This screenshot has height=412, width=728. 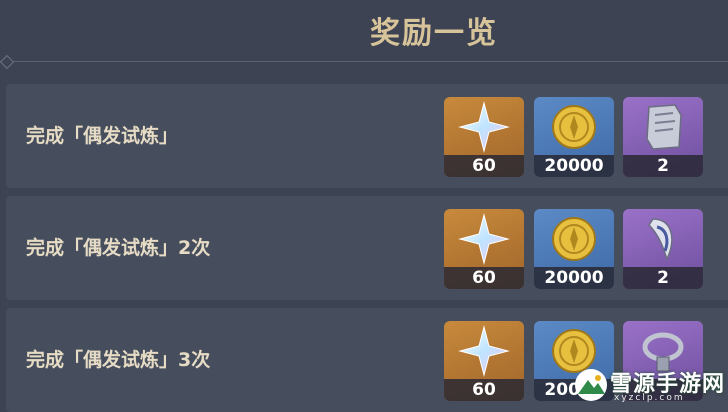 I want to click on site-watermark: 雪源手游网 xyzclp.com, so click(x=646, y=384).